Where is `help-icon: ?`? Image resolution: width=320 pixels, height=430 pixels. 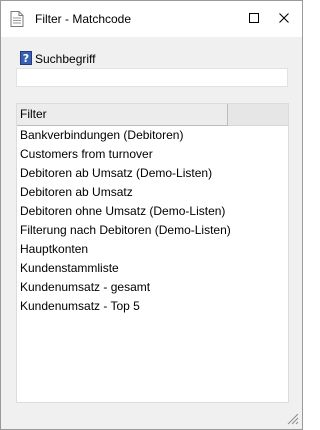
help-icon: ? is located at coordinates (26, 58).